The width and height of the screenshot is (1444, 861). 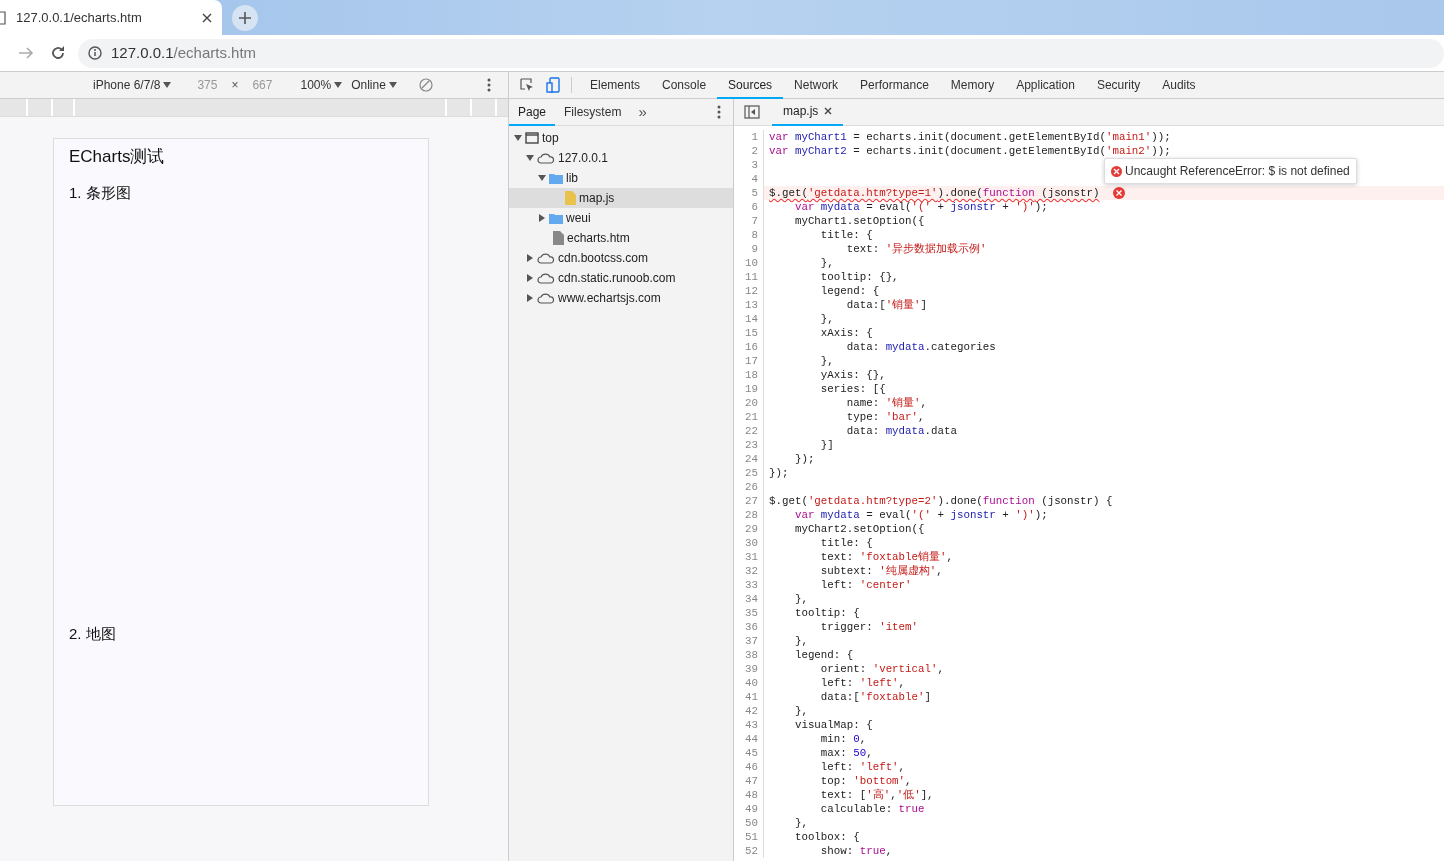 What do you see at coordinates (100, 192) in the screenshot?
I see `section-heading: 1. 条形图` at bounding box center [100, 192].